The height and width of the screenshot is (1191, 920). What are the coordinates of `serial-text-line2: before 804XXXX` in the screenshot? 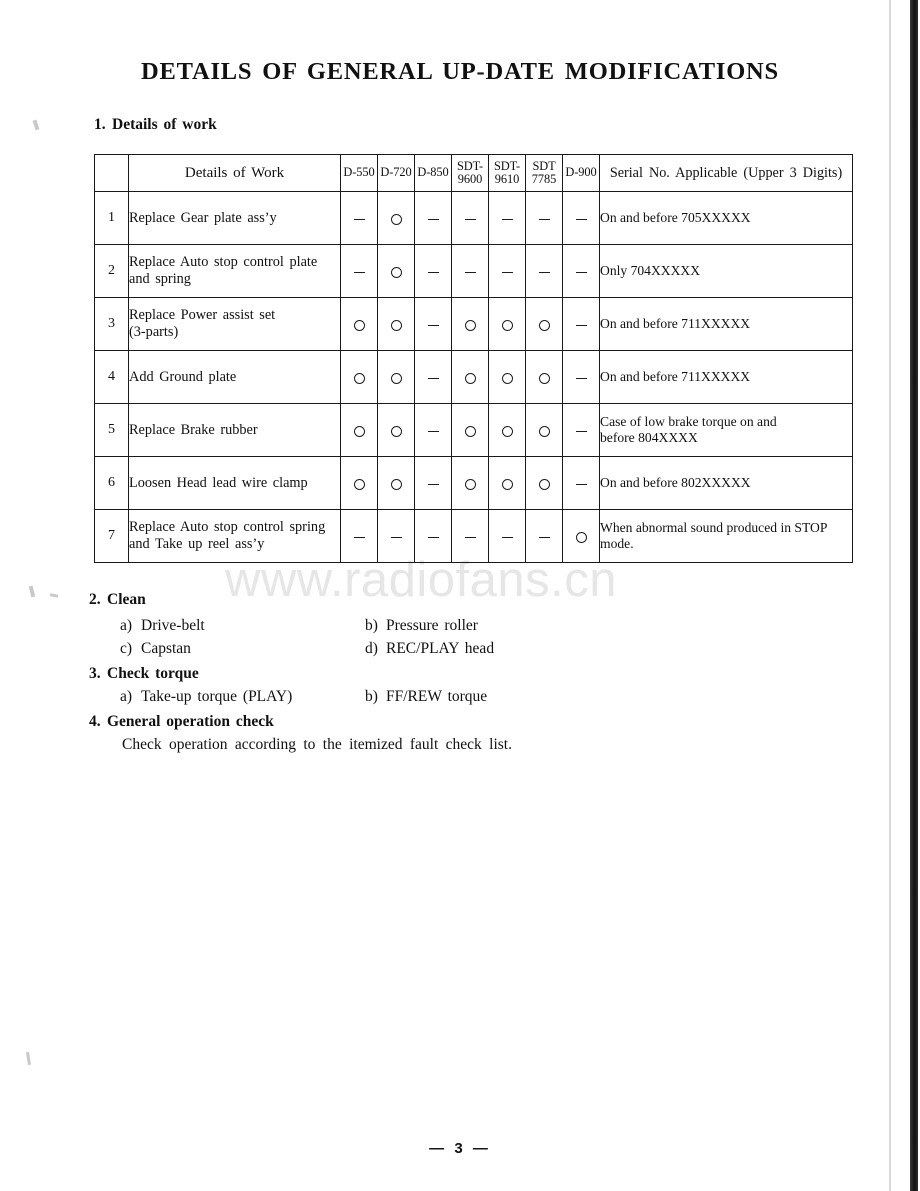 It's located at (649, 437).